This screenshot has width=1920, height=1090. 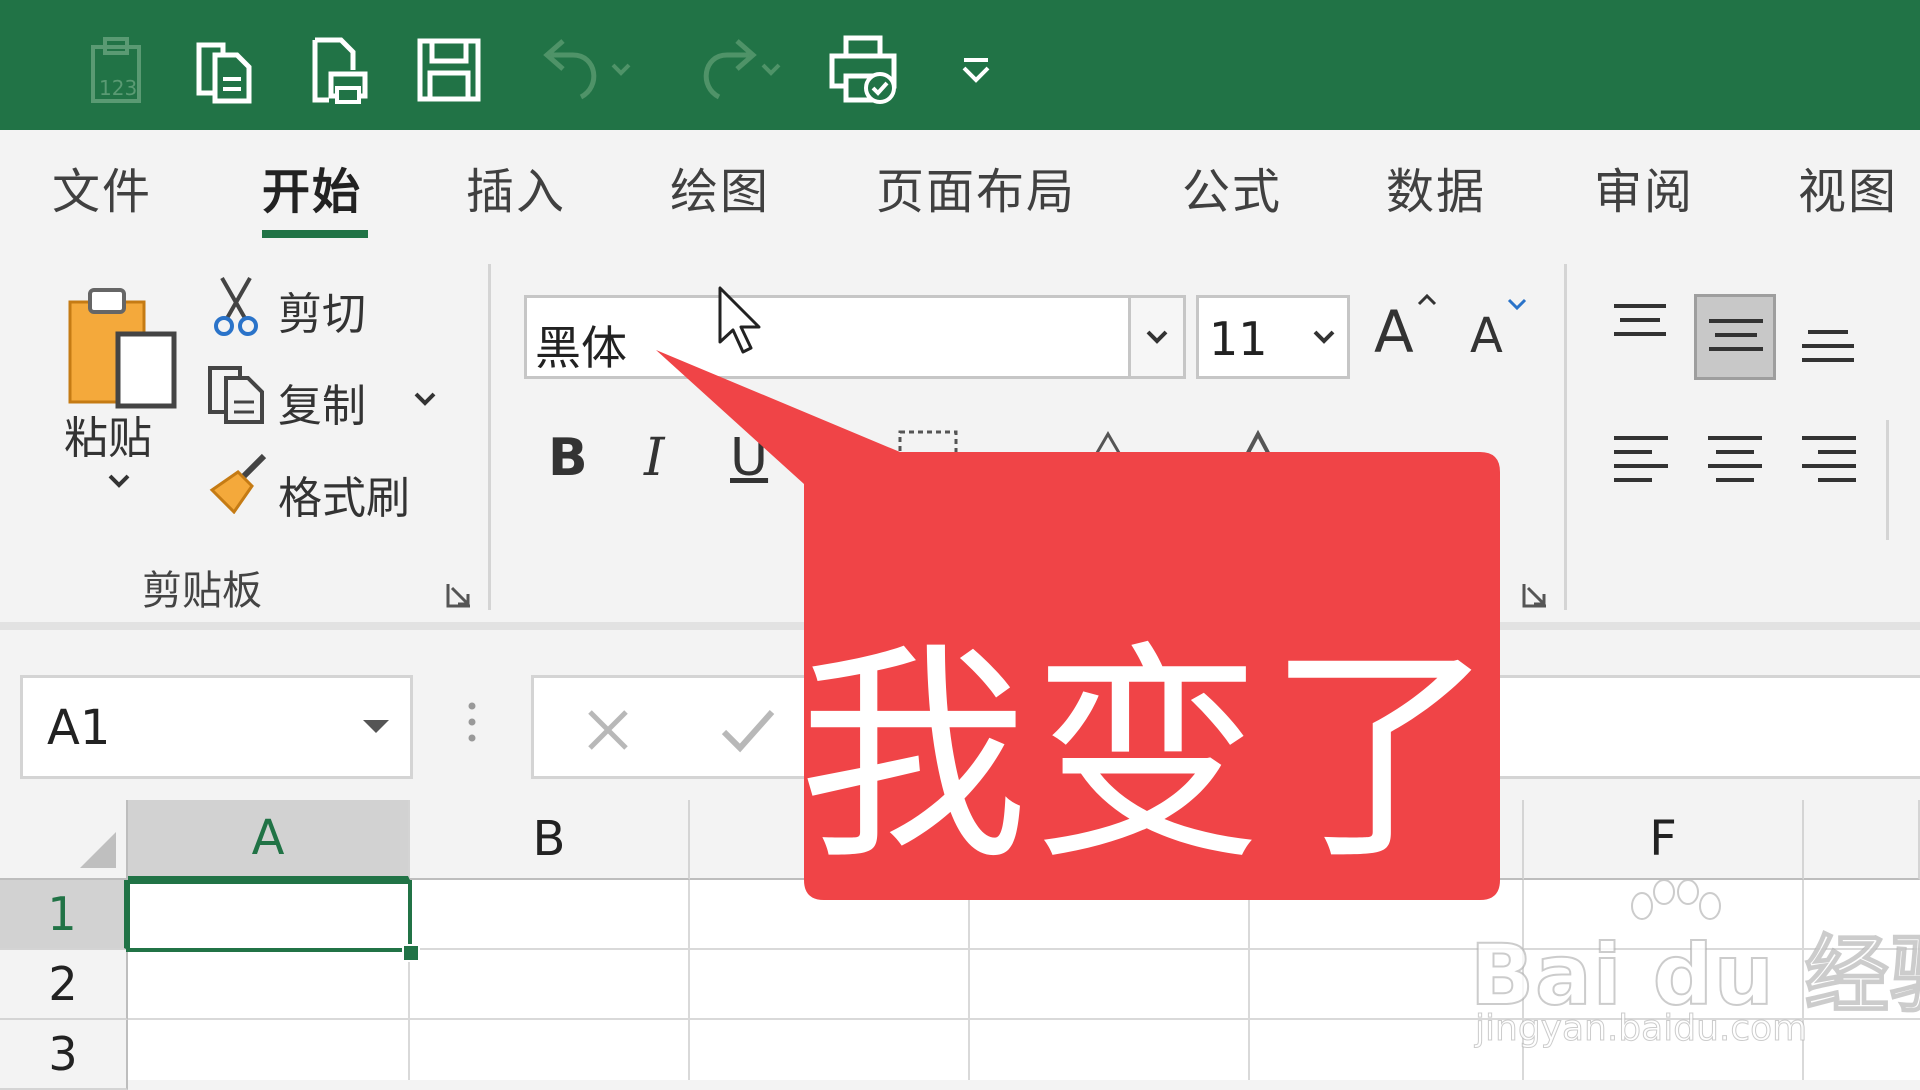 What do you see at coordinates (1664, 840) in the screenshot?
I see `column-header-f: F` at bounding box center [1664, 840].